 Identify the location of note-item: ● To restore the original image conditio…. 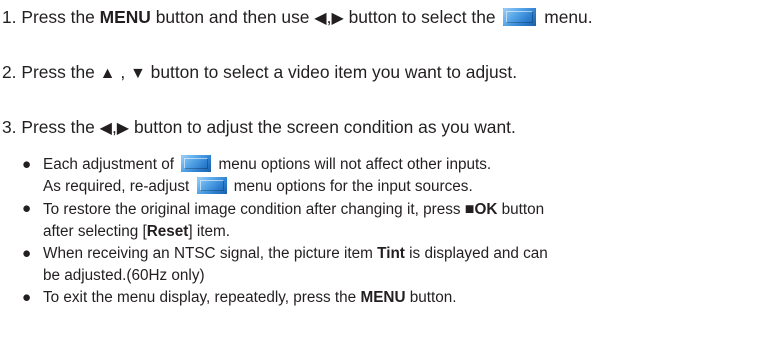
(283, 220).